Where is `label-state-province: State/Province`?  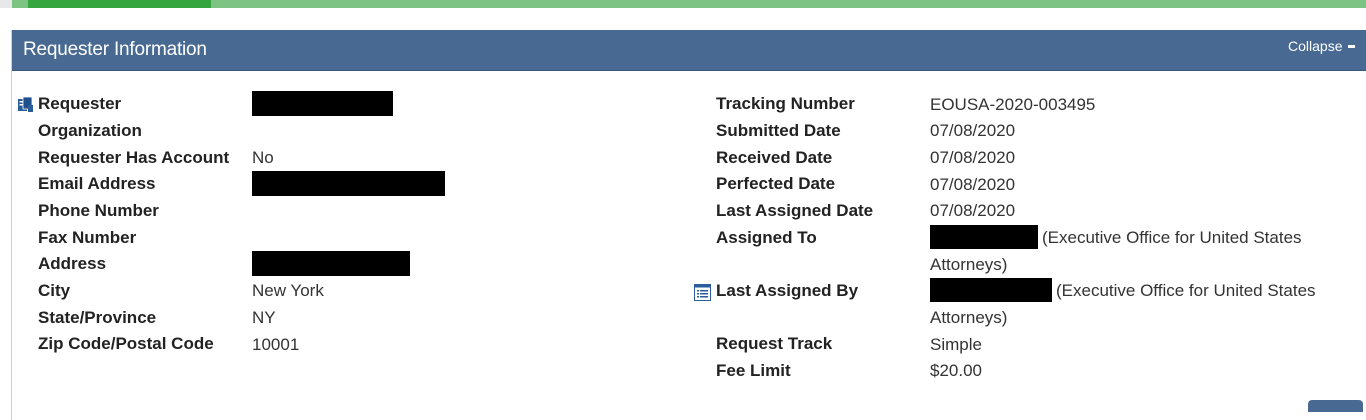
label-state-province: State/Province is located at coordinates (97, 317).